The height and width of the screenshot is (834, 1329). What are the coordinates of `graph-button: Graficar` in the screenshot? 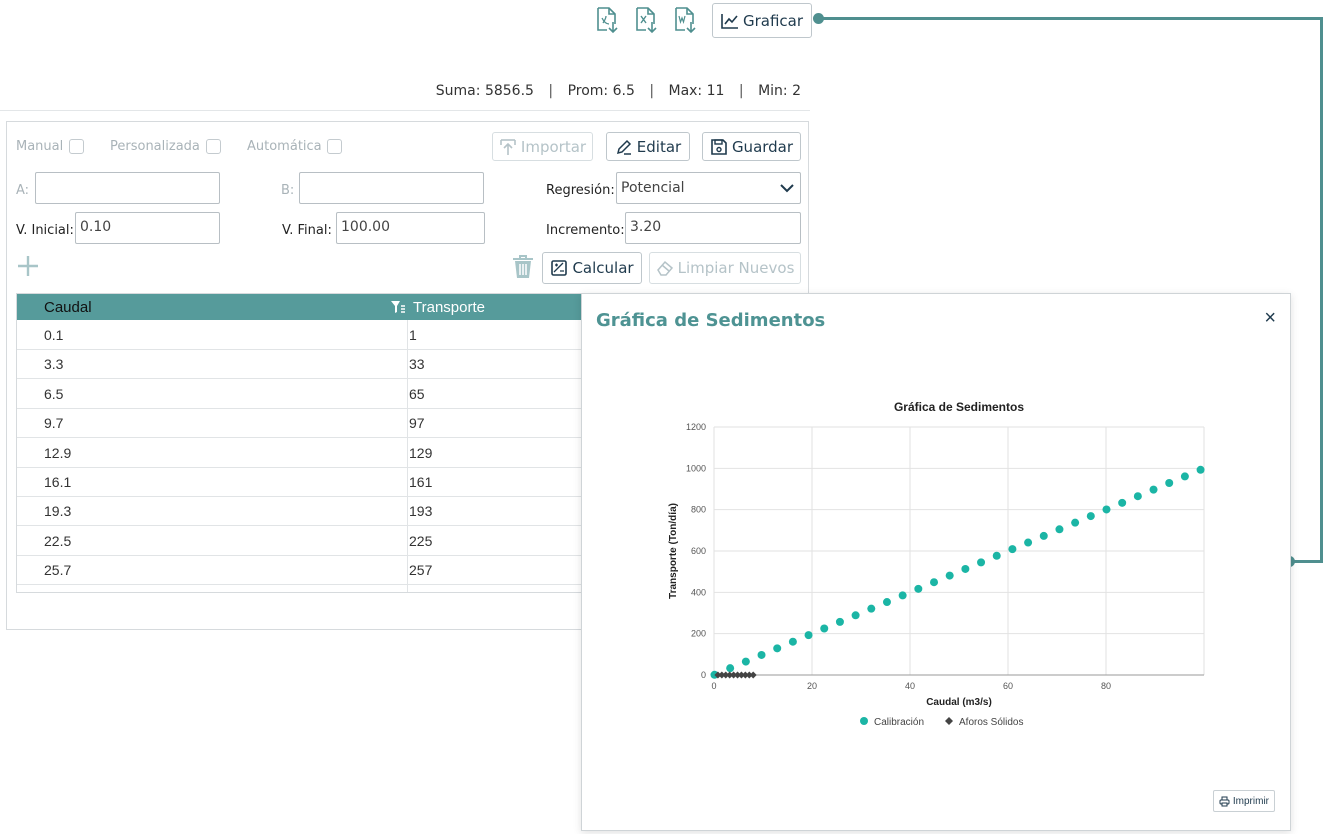 It's located at (762, 20).